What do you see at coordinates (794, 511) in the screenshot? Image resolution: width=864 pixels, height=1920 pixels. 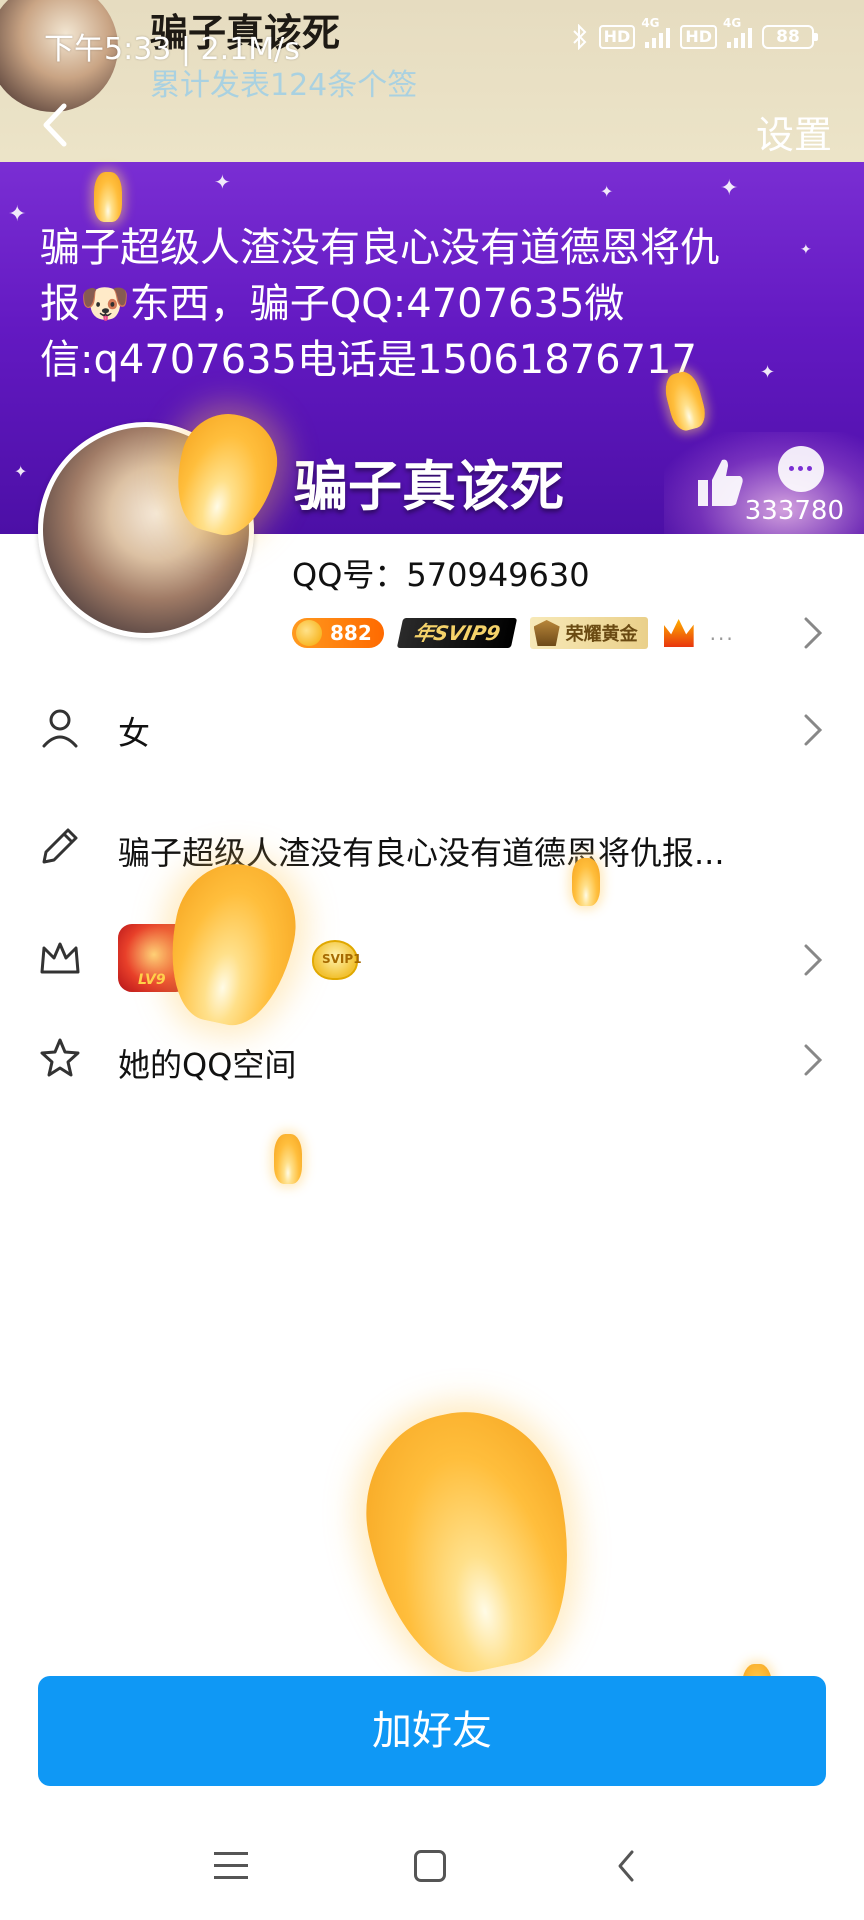 I see `like-count: 333780` at bounding box center [794, 511].